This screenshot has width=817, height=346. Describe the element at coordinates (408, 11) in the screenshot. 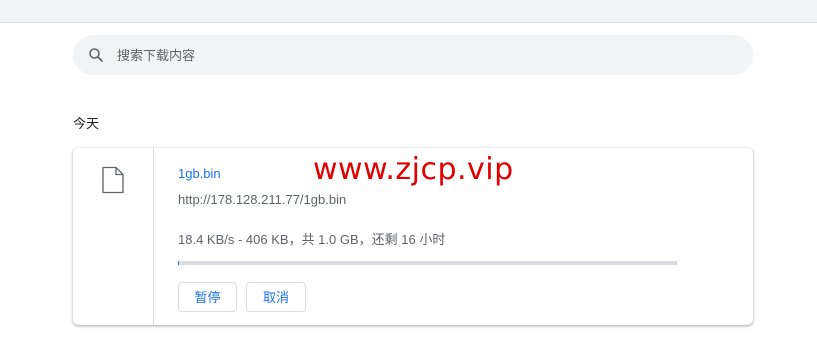

I see `top-bar` at that location.